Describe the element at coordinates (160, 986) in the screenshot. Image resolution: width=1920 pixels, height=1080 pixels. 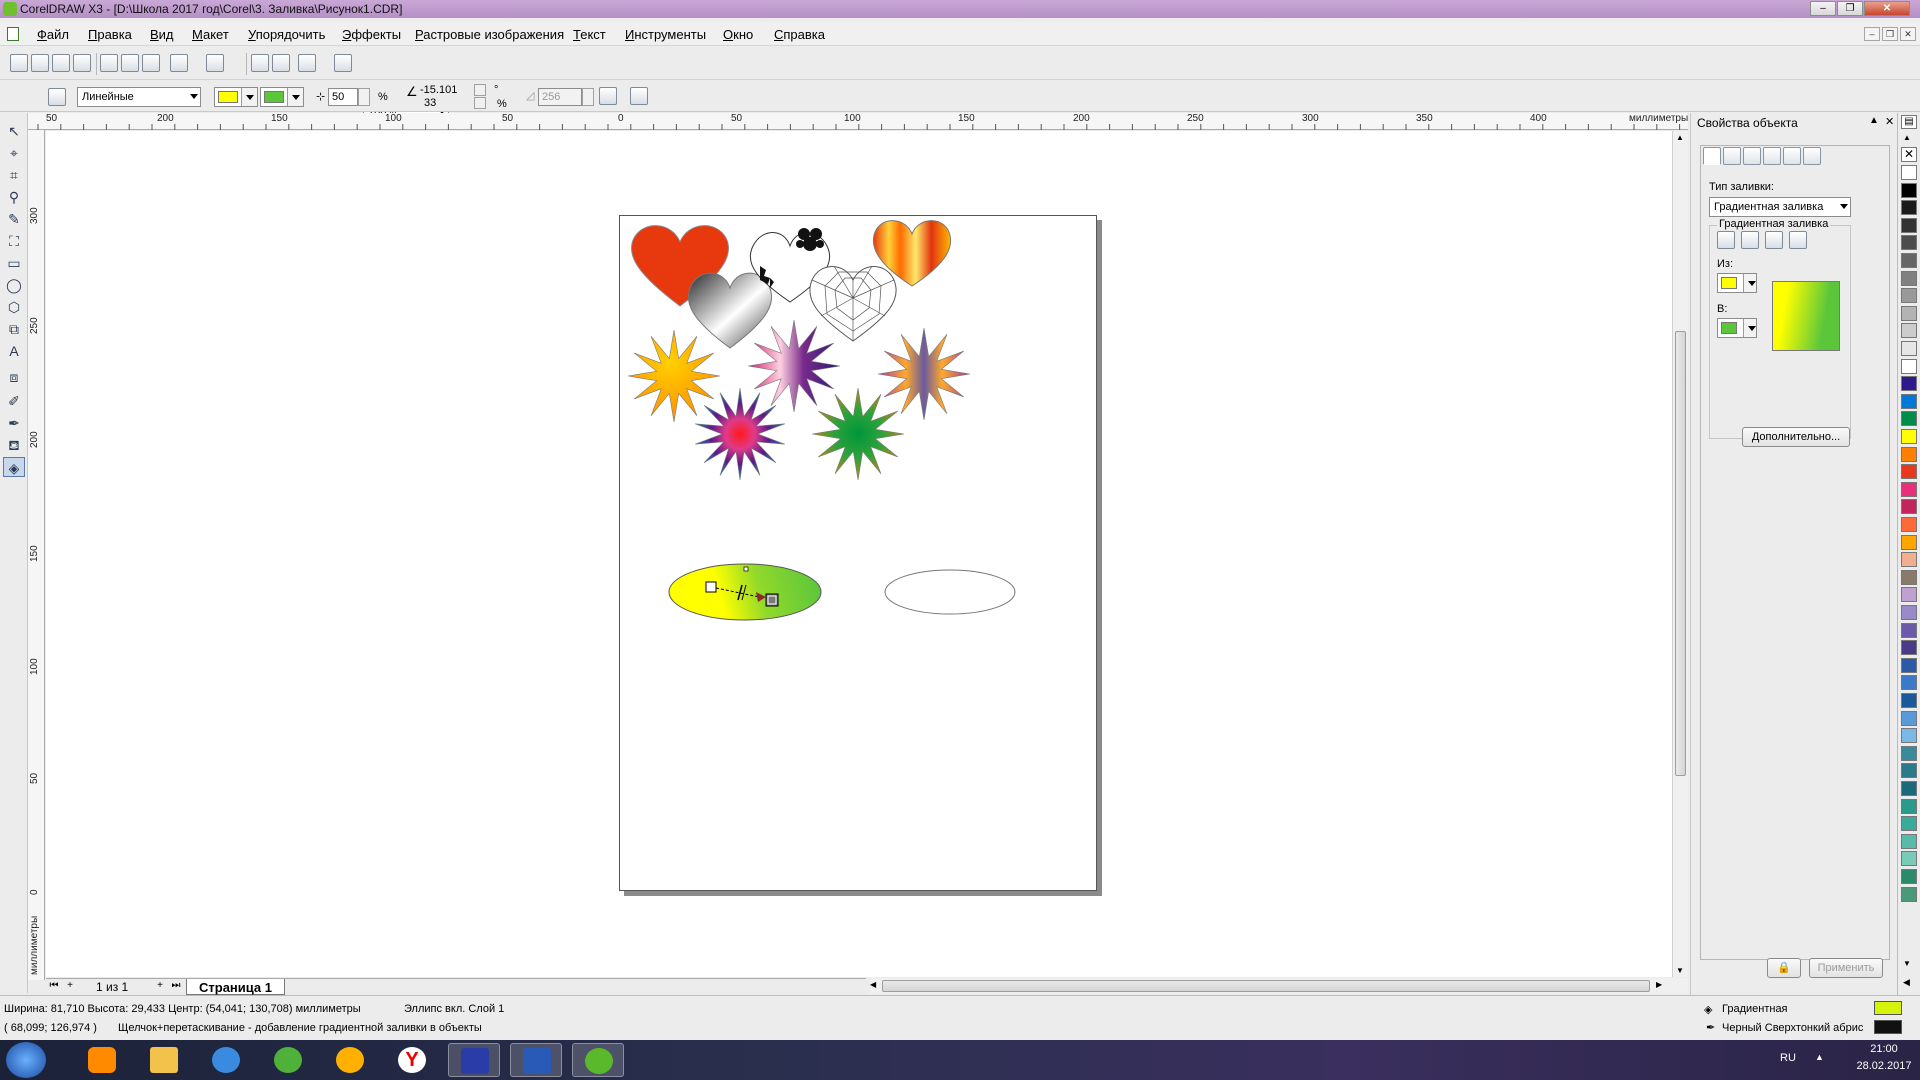
I see `add-page-after-icon: +` at that location.